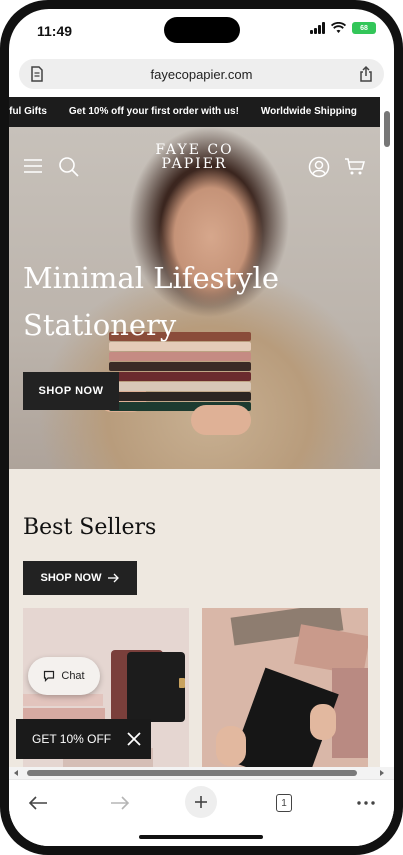  I want to click on status-icons: 68, so click(343, 28).